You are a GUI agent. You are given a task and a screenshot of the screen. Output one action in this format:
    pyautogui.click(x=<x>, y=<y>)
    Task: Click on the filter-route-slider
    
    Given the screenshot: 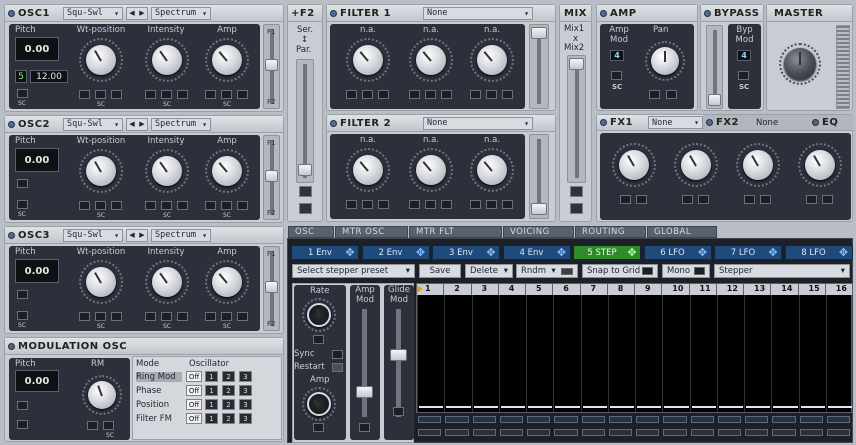 What is the action you would take?
    pyautogui.click(x=271, y=288)
    